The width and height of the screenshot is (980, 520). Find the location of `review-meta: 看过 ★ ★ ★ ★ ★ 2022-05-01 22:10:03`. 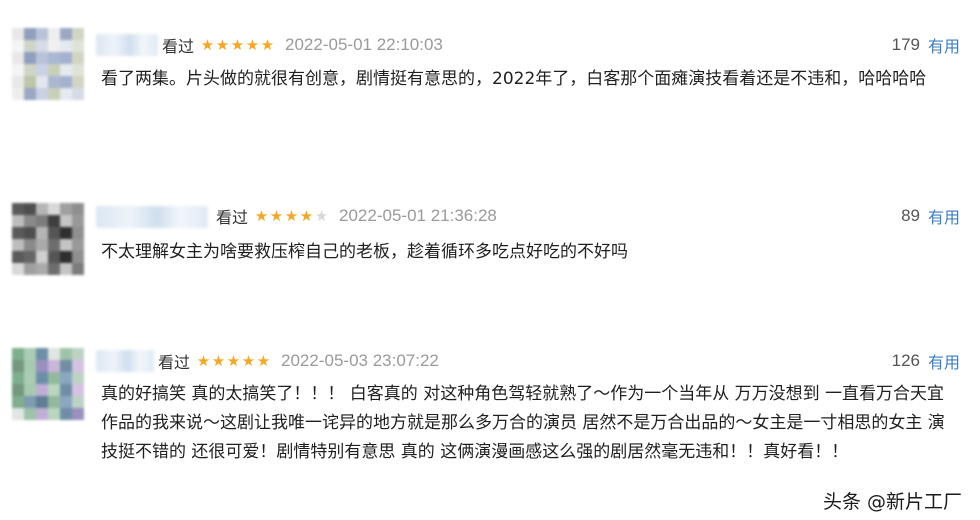

review-meta: 看过 ★ ★ ★ ★ ★ 2022-05-01 22:10:03 is located at coordinates (302, 45).